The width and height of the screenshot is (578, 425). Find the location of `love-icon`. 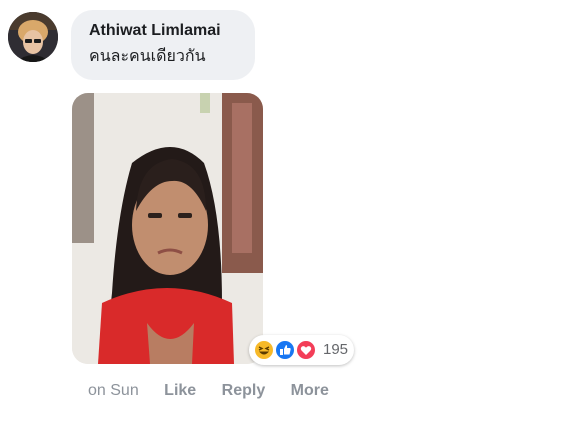

love-icon is located at coordinates (306, 350).